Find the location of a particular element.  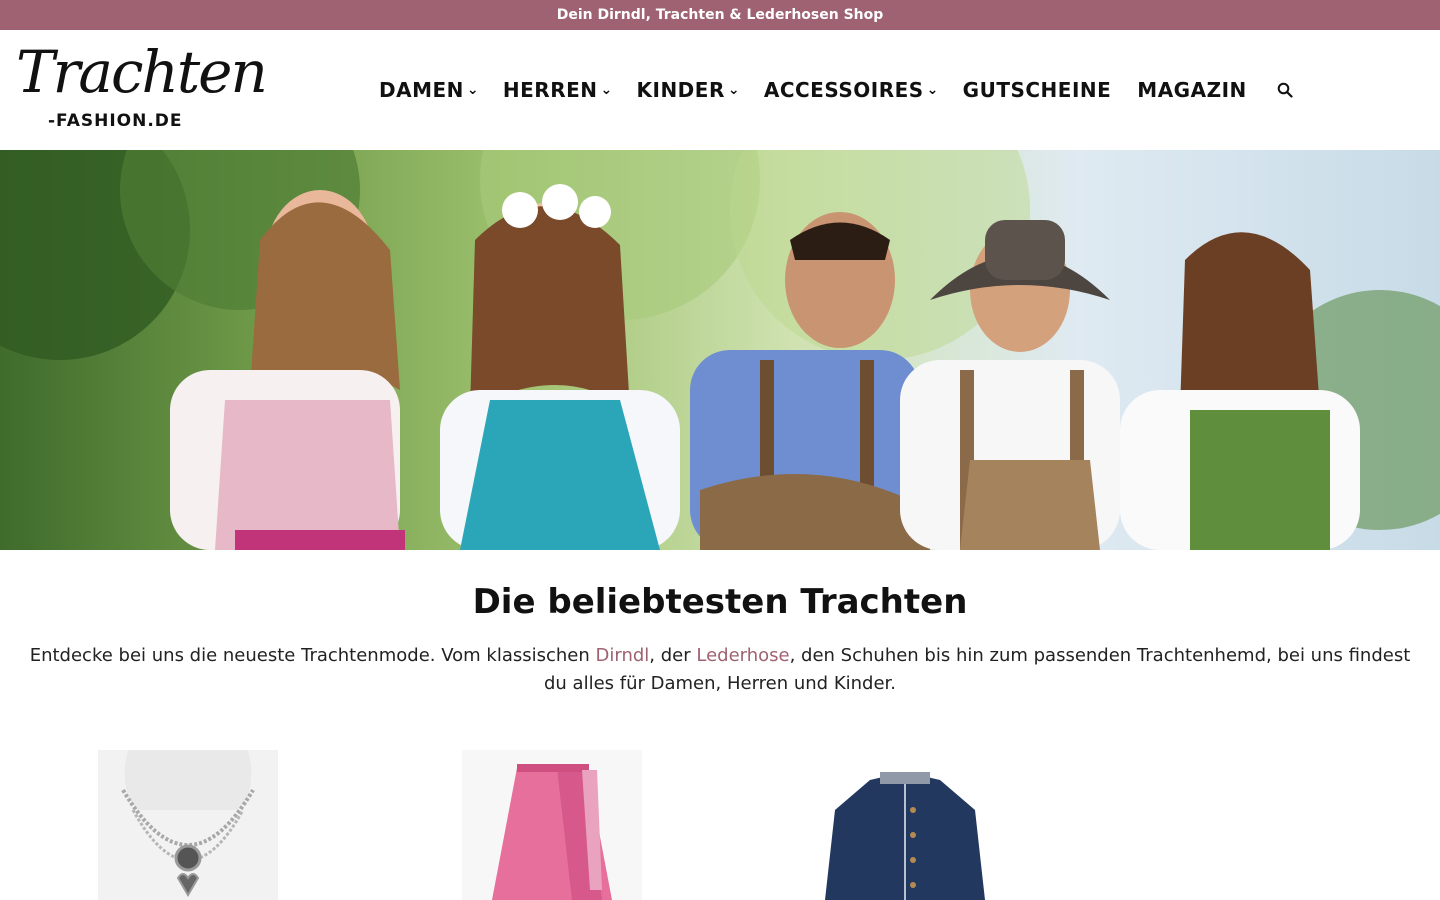

apron-skirt-image is located at coordinates (552, 825).